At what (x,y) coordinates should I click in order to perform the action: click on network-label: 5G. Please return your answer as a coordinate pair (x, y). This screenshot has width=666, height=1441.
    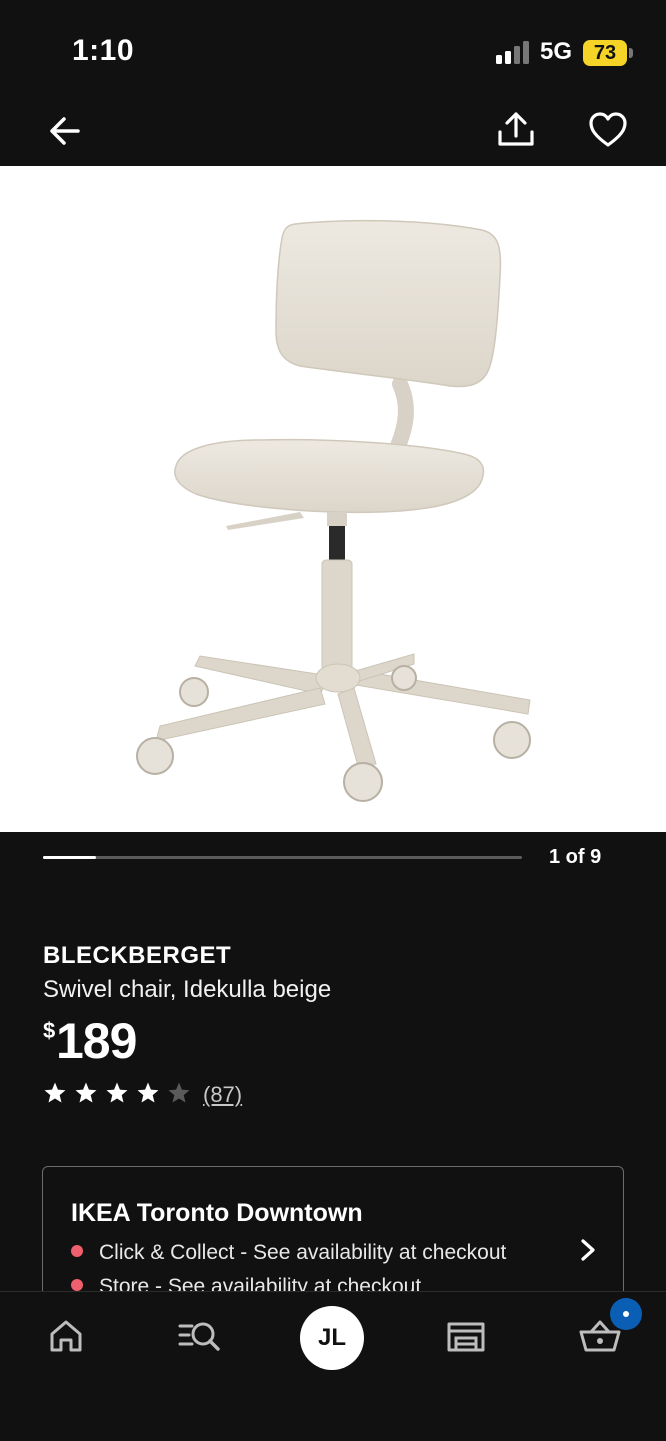
    Looking at the image, I should click on (556, 51).